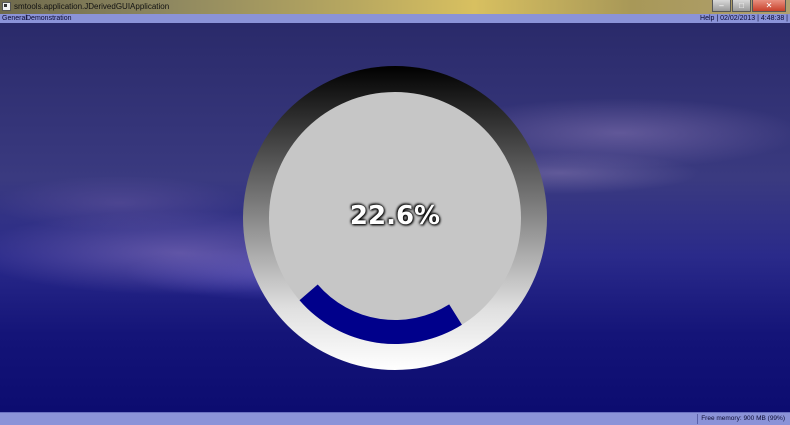 The width and height of the screenshot is (790, 425). I want to click on menu-demonstration: Demonstration, so click(49, 18).